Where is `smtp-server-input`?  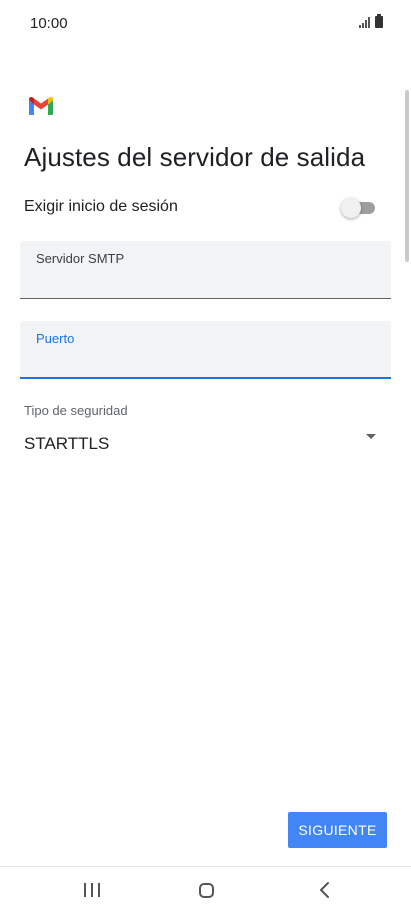 smtp-server-input is located at coordinates (206, 281).